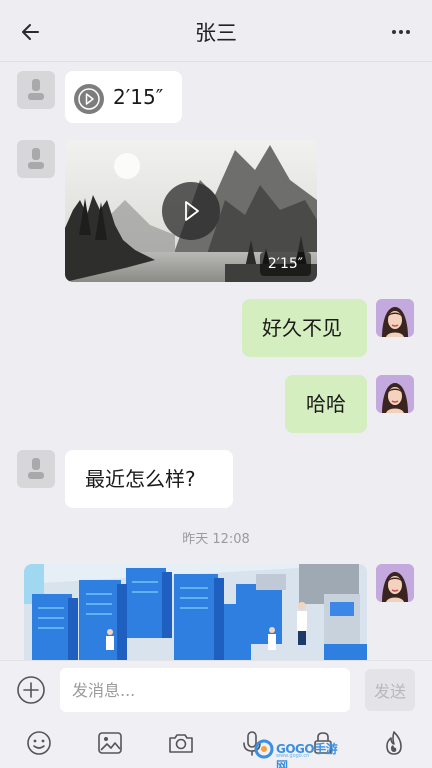 The image size is (432, 768). What do you see at coordinates (89, 99) in the screenshot?
I see `voice-play-icon` at bounding box center [89, 99].